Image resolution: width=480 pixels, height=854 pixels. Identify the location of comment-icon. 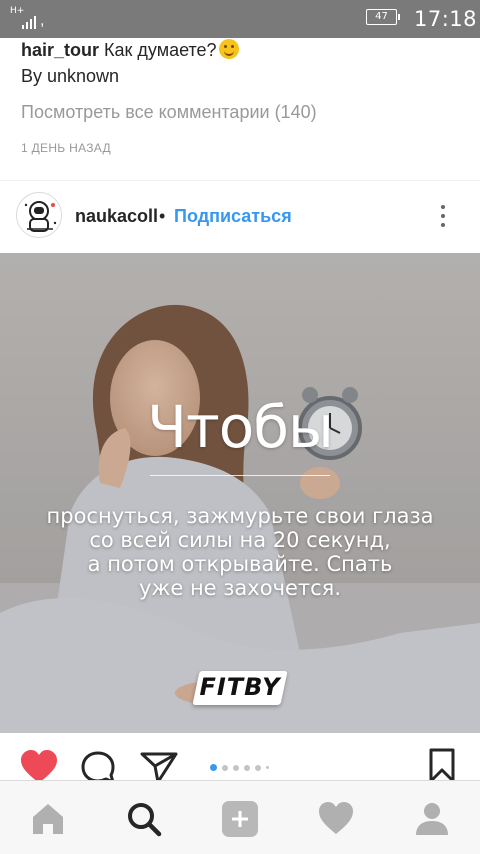
(98, 767).